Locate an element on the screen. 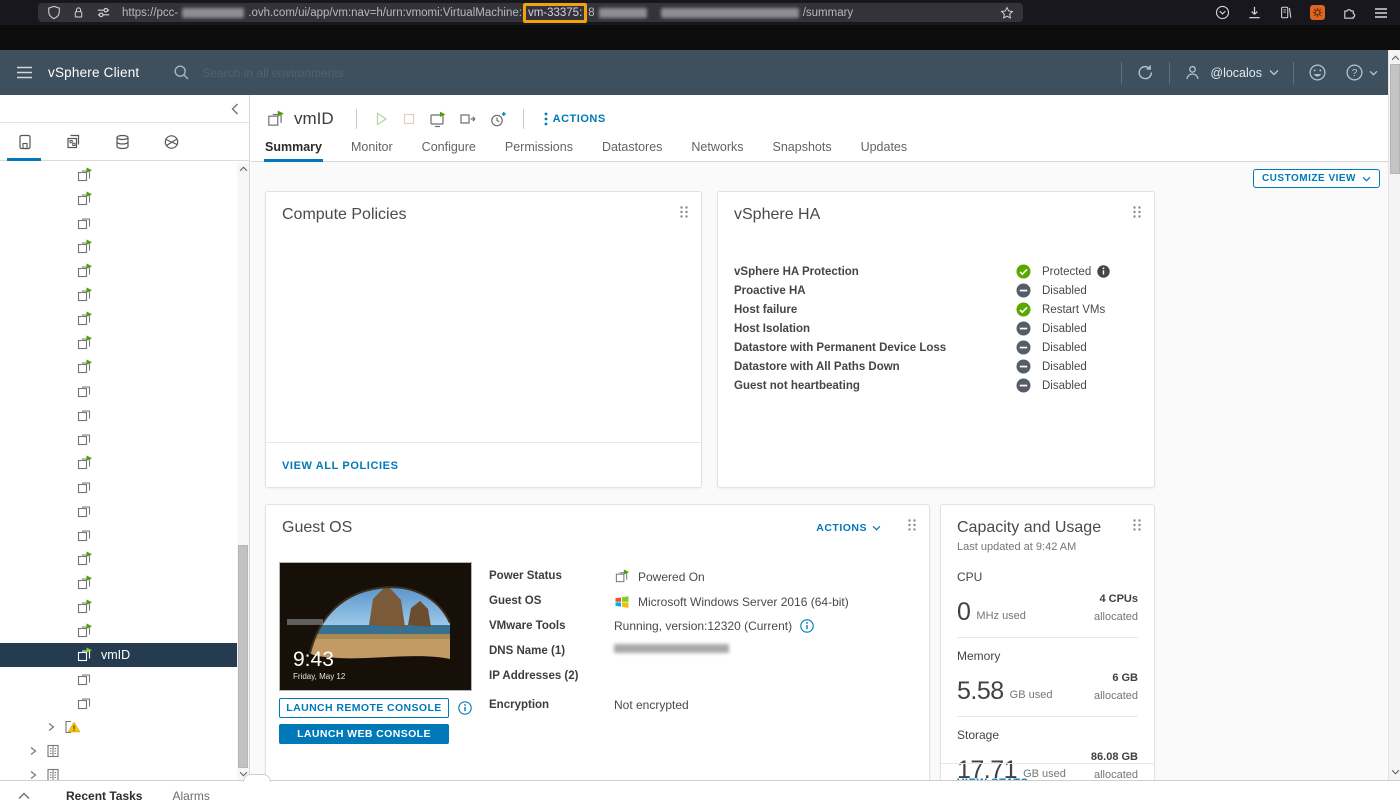 The height and width of the screenshot is (811, 1400). refresh-icon is located at coordinates (1145, 72).